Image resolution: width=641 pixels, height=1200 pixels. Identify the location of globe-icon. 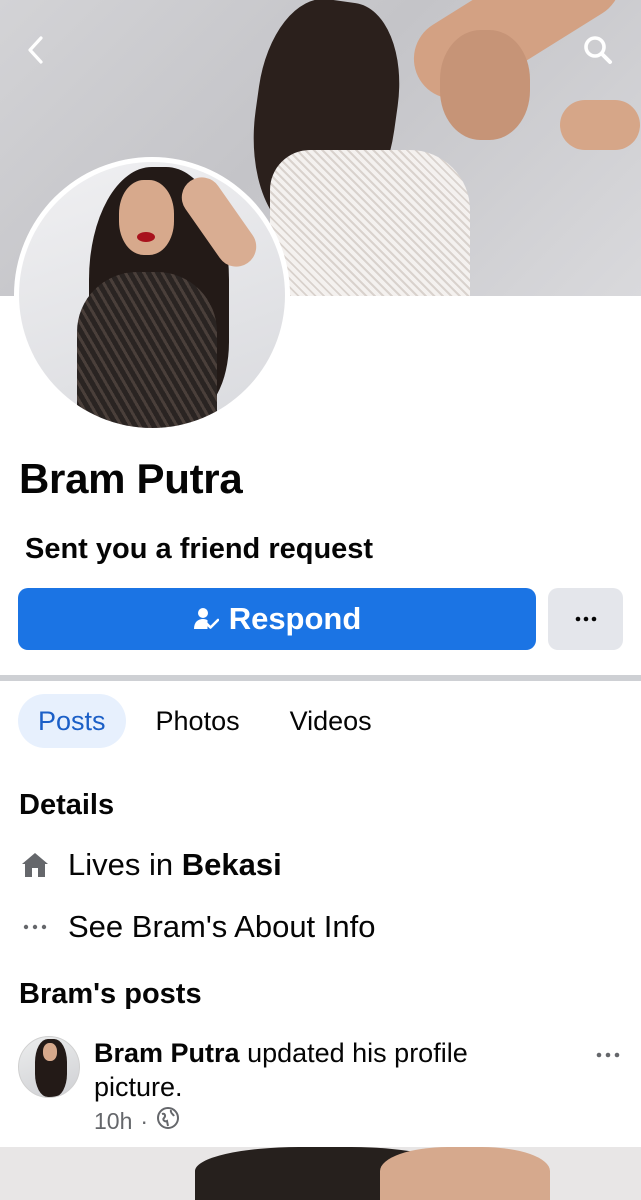
(168, 1121).